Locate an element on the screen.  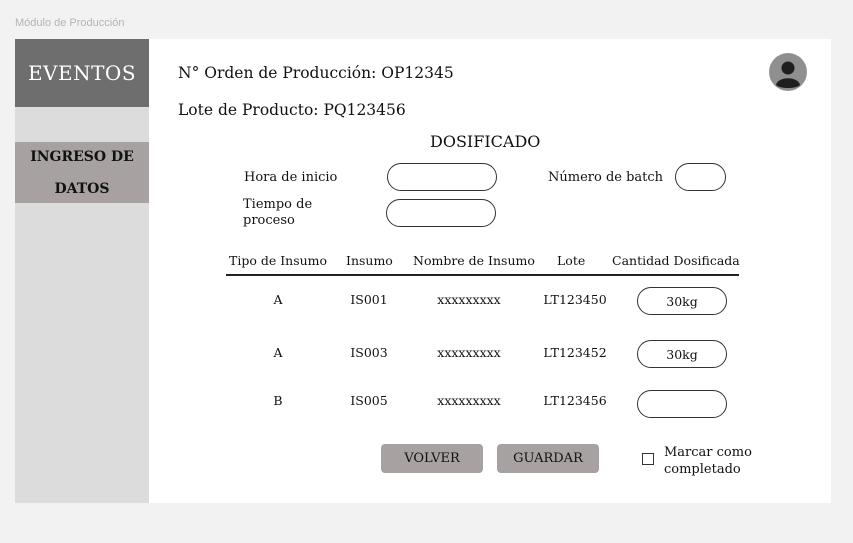
column-header: Insumo is located at coordinates (369, 260).